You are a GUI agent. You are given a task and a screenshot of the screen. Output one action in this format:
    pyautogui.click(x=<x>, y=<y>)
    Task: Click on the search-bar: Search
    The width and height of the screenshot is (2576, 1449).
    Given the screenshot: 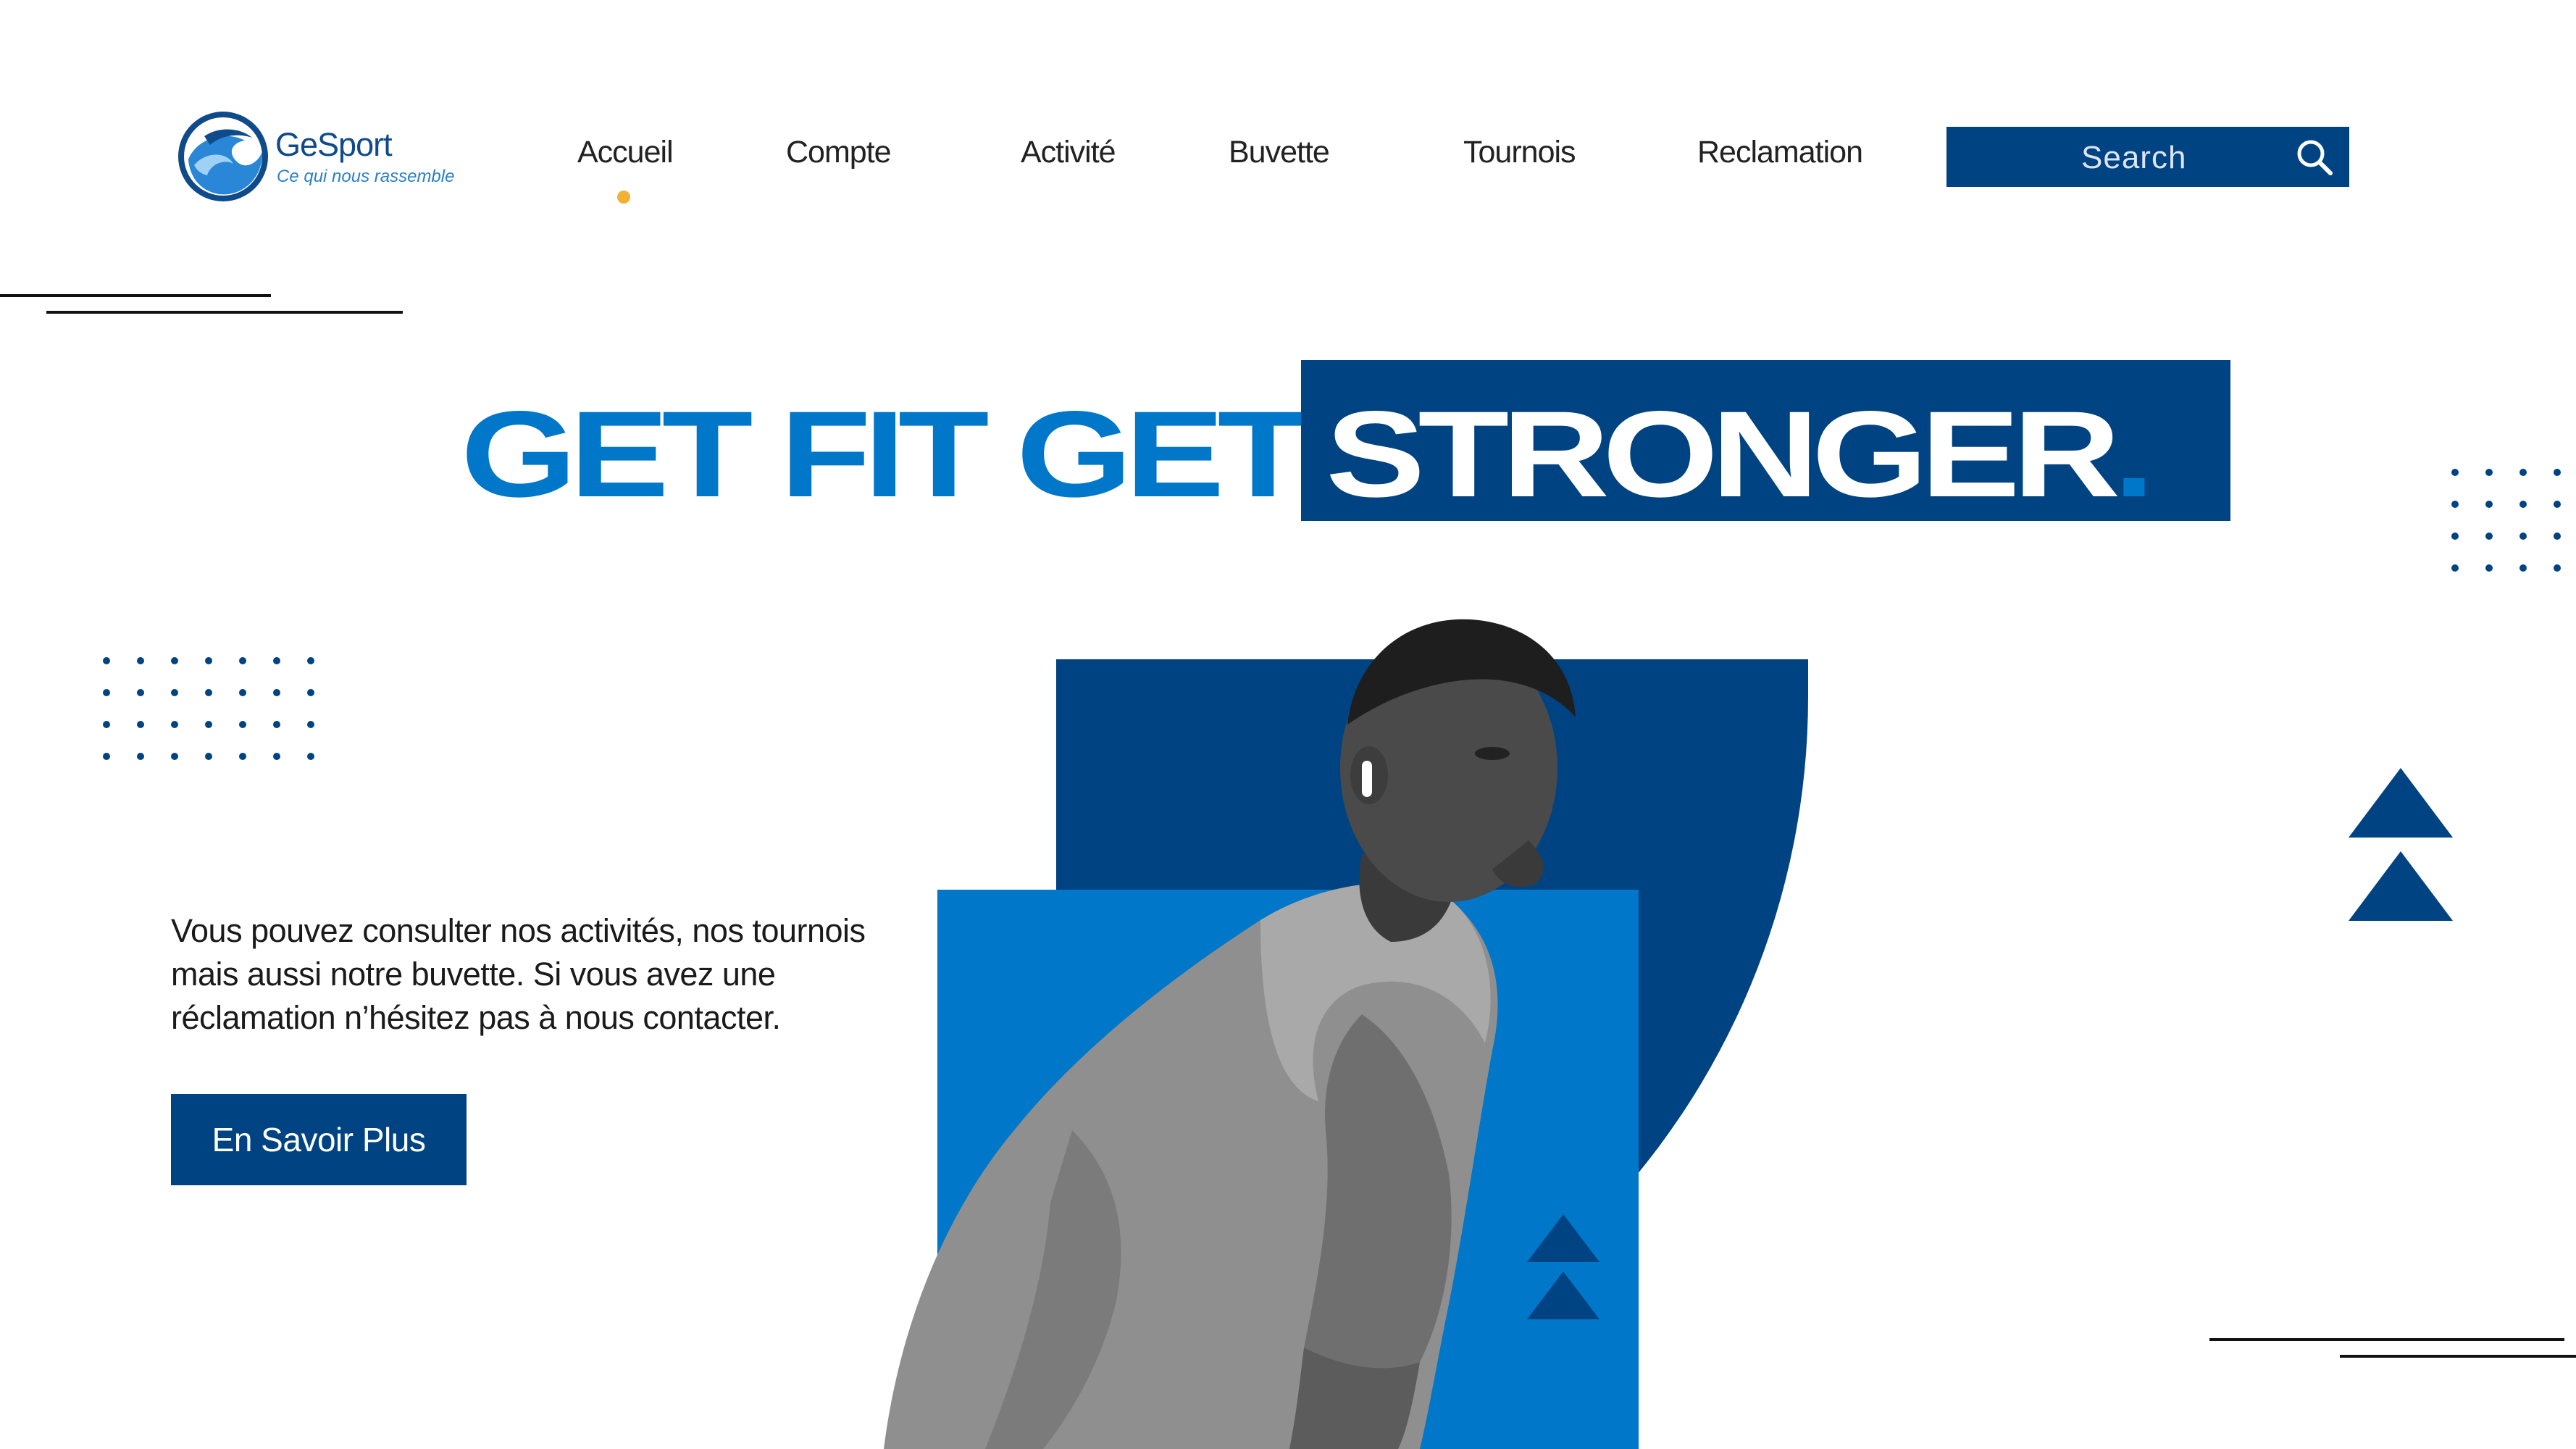 What is the action you would take?
    pyautogui.click(x=2147, y=157)
    